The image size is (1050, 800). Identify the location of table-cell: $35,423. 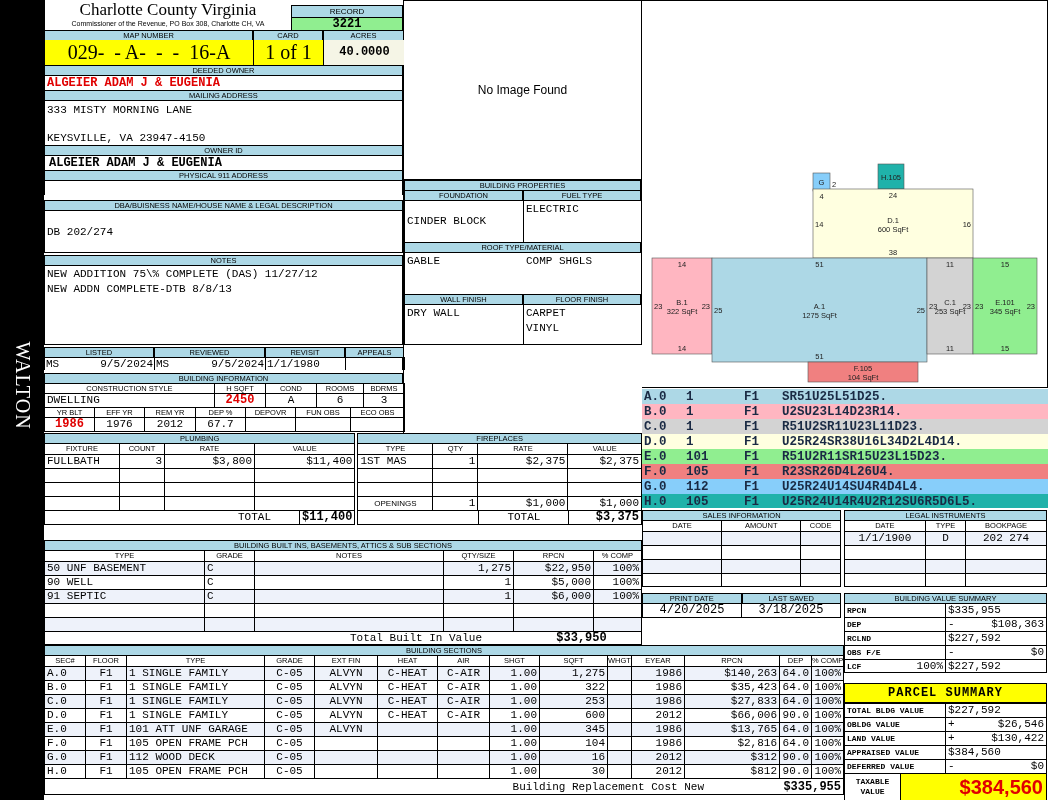
(732, 687).